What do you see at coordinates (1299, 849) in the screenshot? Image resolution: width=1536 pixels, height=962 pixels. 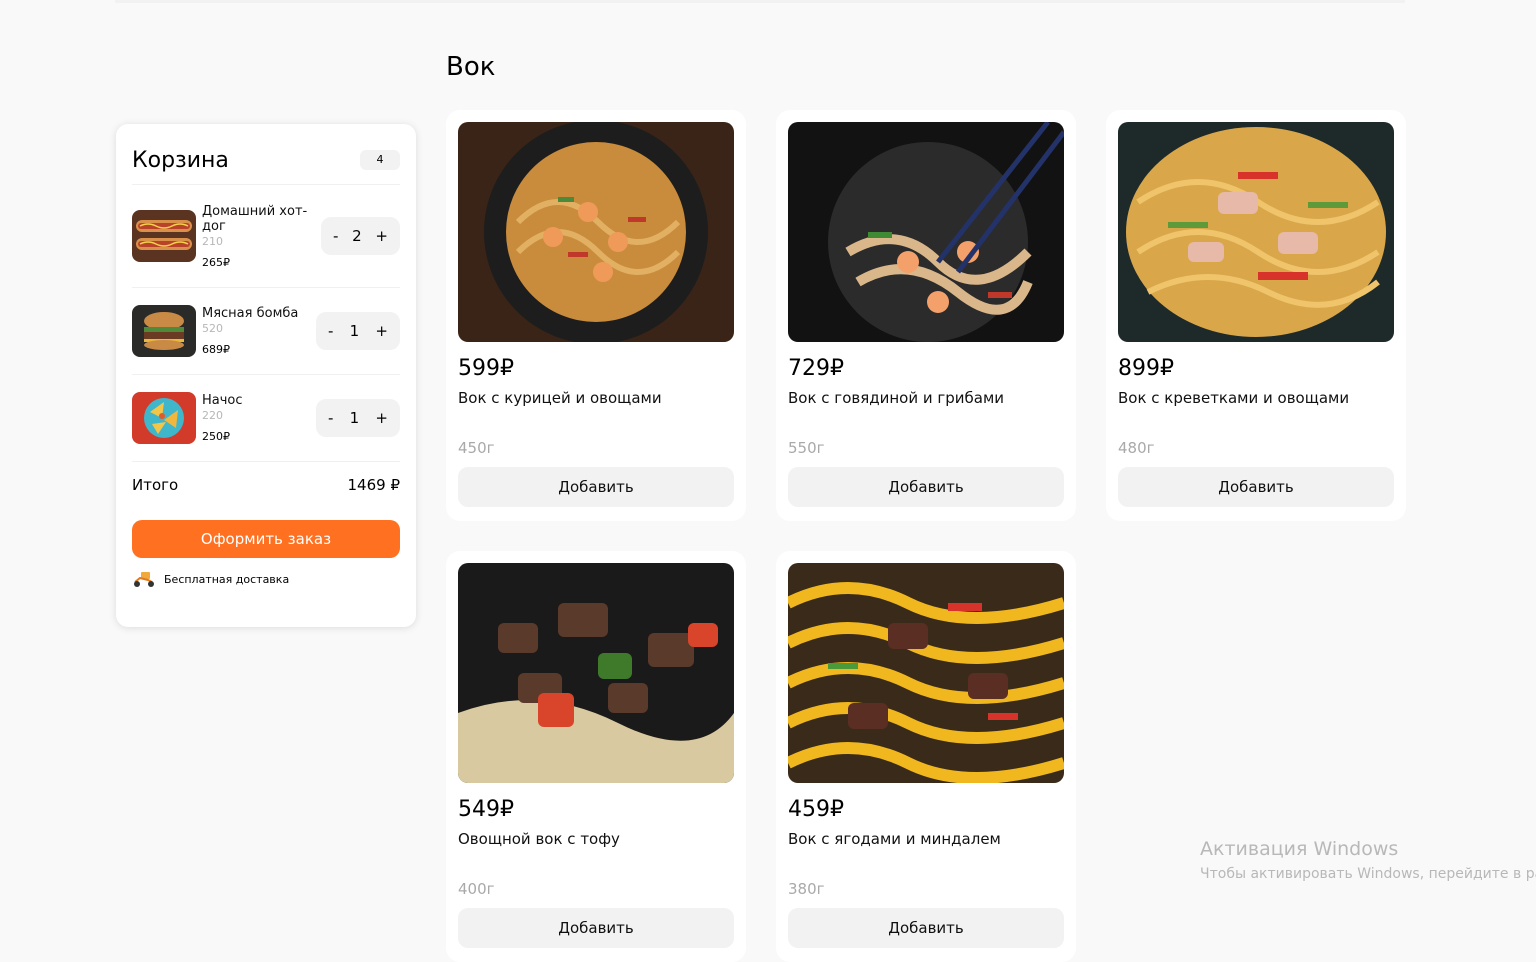 I see `watermark-title: Активация Windows` at bounding box center [1299, 849].